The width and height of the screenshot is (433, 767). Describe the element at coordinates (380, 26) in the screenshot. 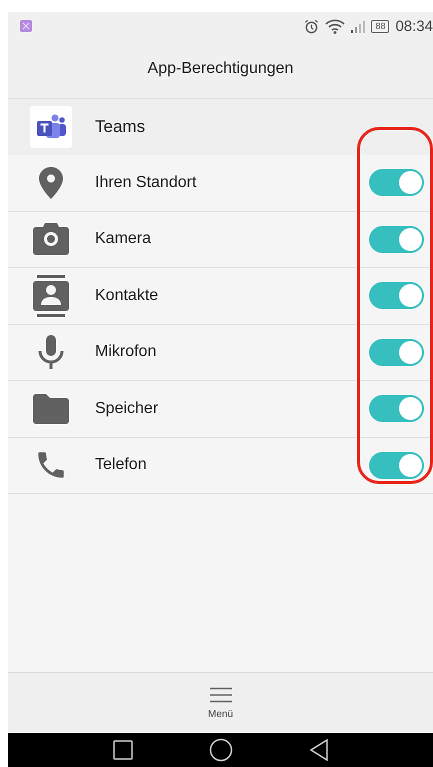

I see `battery-level: 88` at that location.